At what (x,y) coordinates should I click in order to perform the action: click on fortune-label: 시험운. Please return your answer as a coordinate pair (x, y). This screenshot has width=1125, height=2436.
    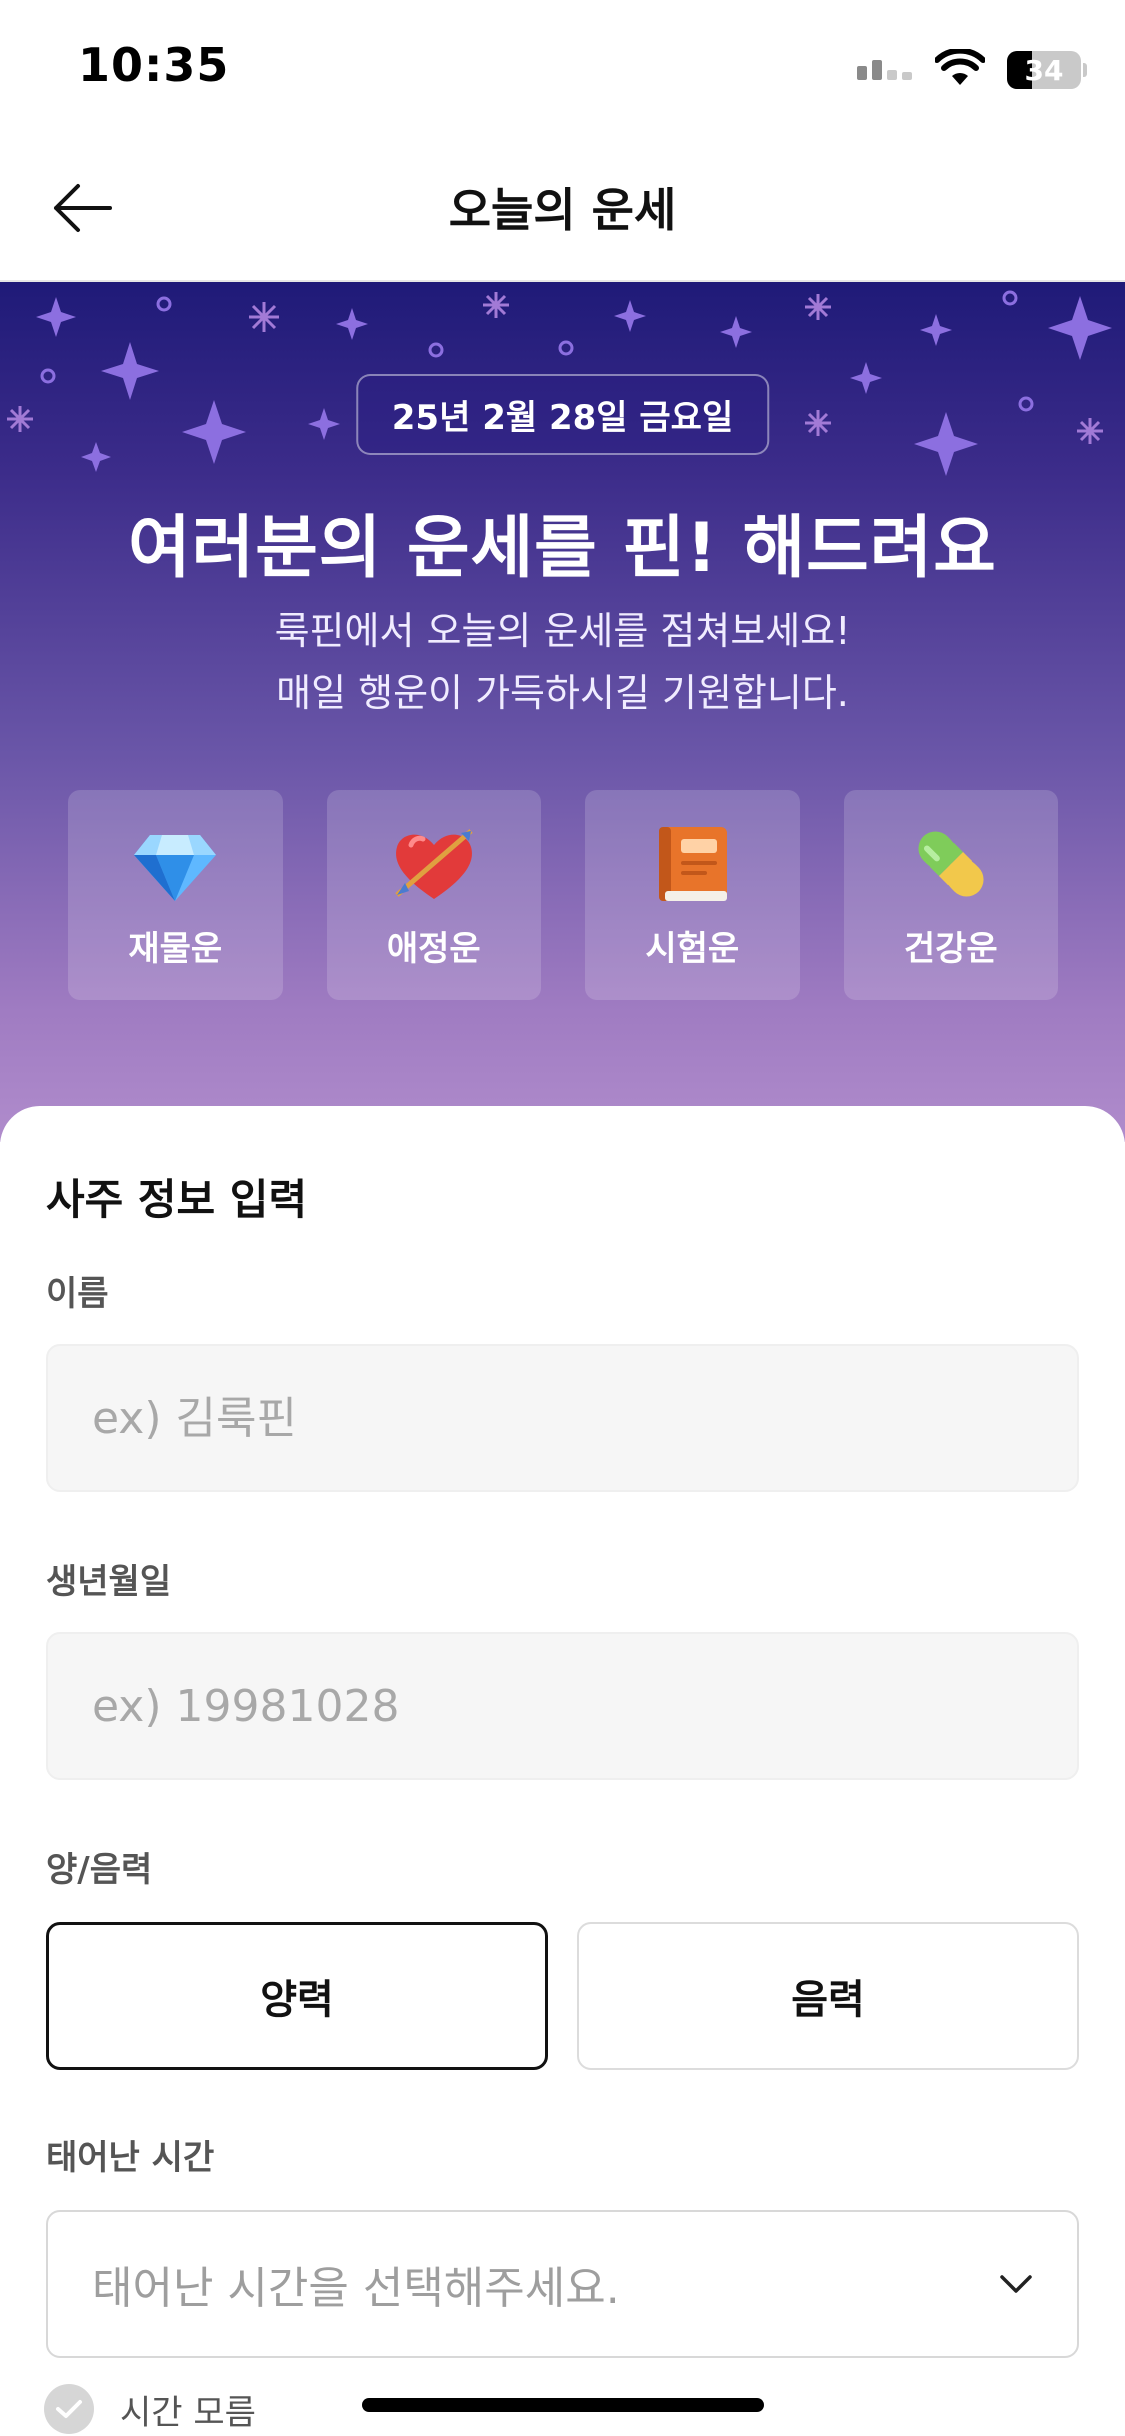
    Looking at the image, I should click on (692, 948).